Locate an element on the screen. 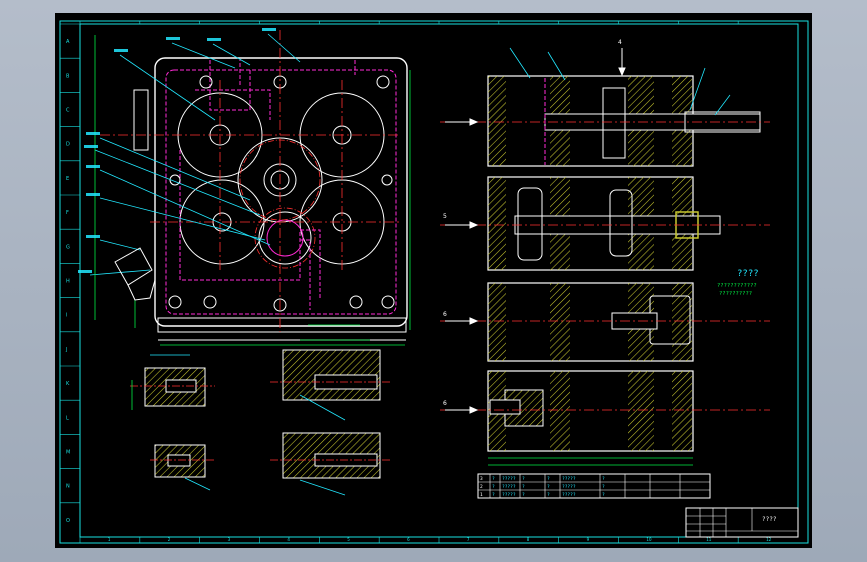 The width and height of the screenshot is (867, 562). section-mark-4: 4 is located at coordinates (620, 42).